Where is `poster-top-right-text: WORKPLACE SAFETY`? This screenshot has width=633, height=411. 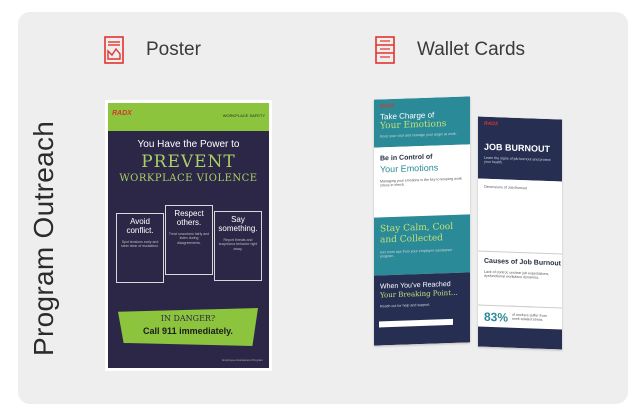 poster-top-right-text: WORKPLACE SAFETY is located at coordinates (243, 115).